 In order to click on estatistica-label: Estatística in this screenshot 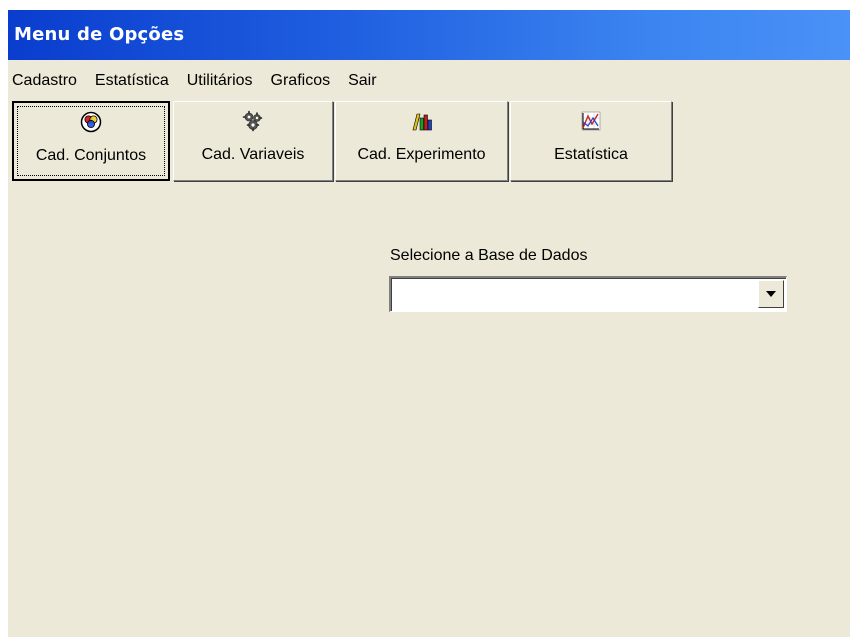, I will do `click(591, 154)`.